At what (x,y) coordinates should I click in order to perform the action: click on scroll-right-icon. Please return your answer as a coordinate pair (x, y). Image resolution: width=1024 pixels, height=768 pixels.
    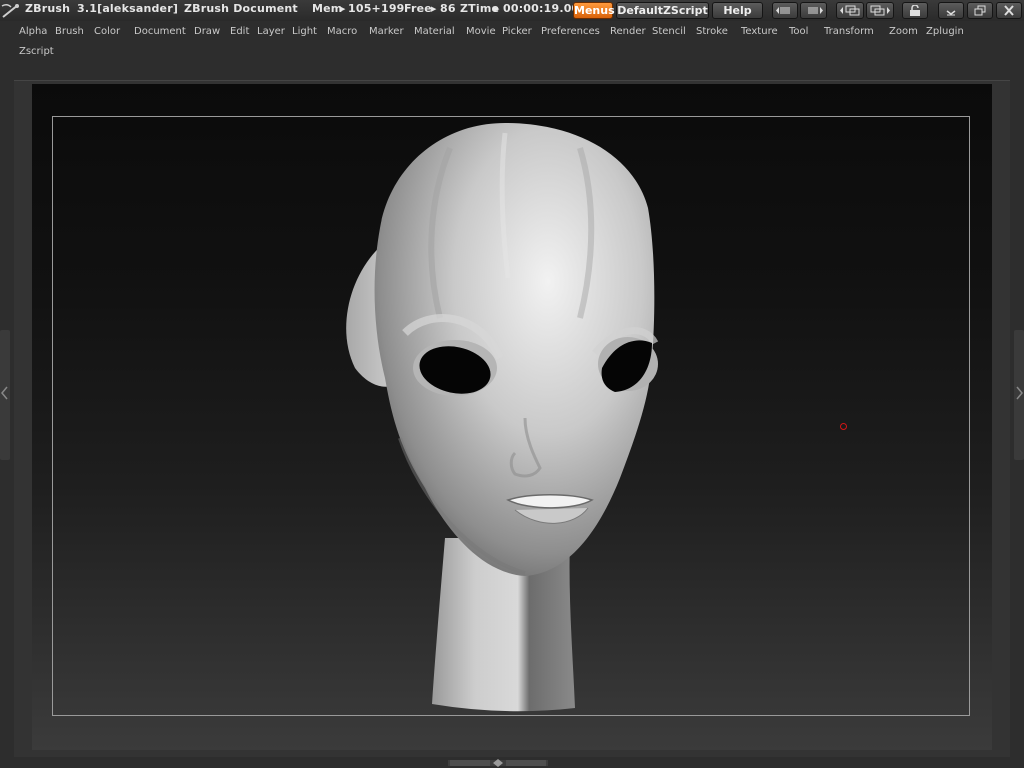
    Looking at the image, I should click on (815, 10).